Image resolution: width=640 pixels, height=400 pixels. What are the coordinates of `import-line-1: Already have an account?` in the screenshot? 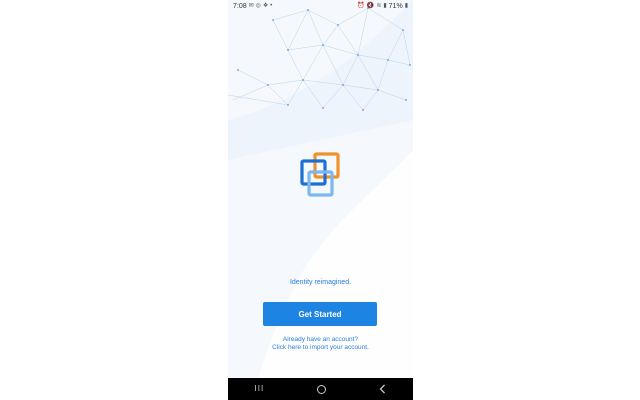 It's located at (320, 339).